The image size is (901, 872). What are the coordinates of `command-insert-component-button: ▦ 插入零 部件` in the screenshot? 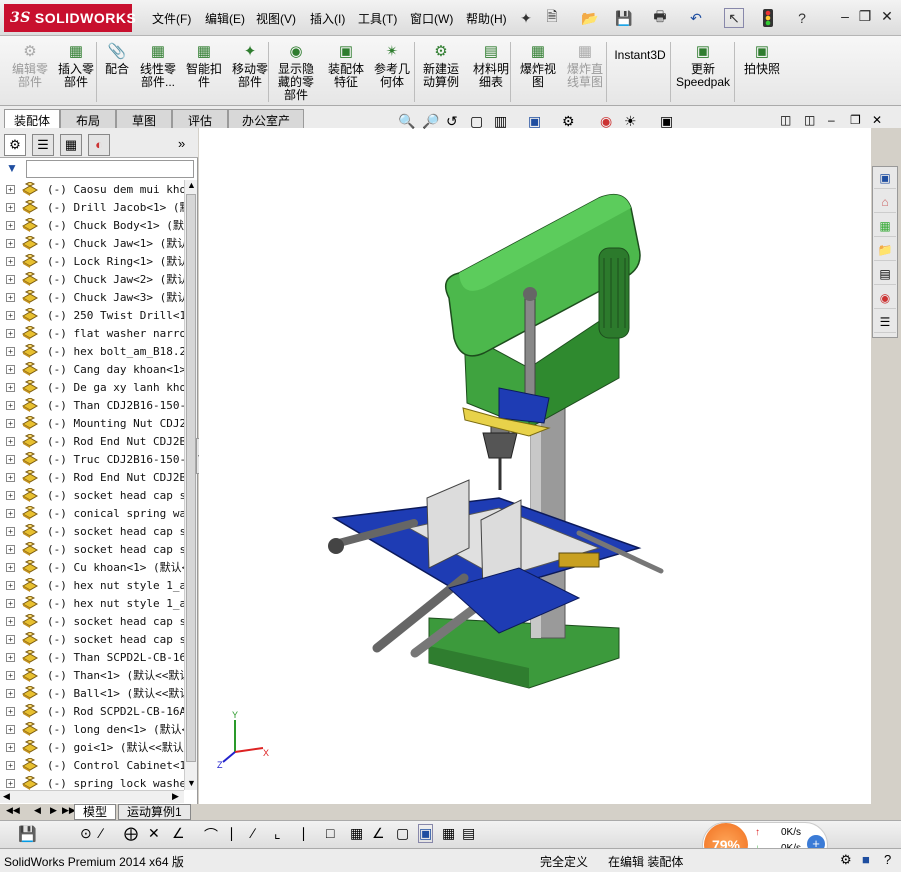 It's located at (76, 64).